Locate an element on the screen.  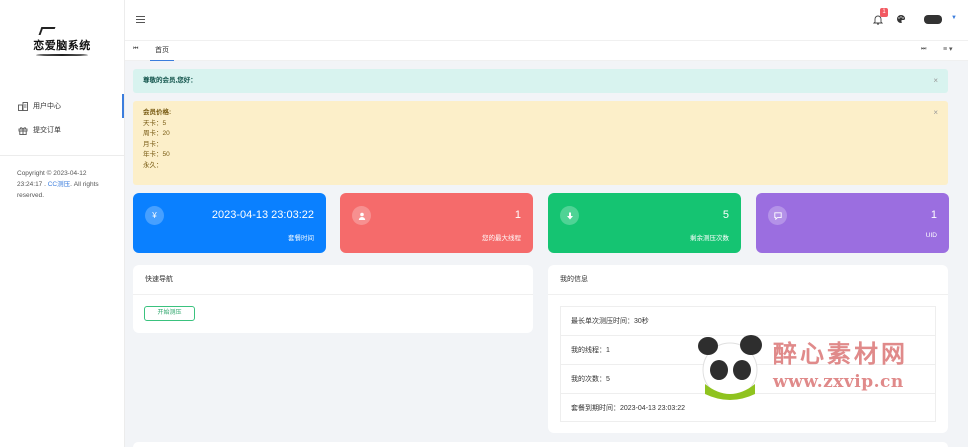
tab-scroll-left-icon: ⏮ is located at coordinates (135, 49).